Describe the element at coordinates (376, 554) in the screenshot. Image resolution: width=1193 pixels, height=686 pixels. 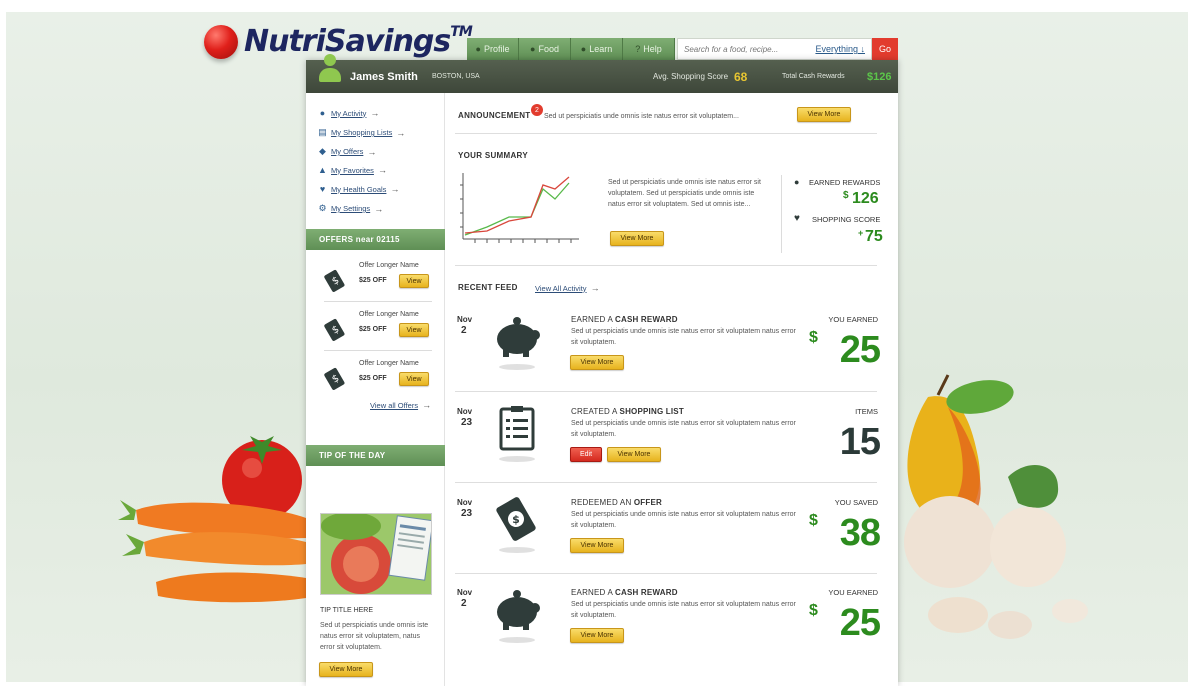
I see `tip-image` at that location.